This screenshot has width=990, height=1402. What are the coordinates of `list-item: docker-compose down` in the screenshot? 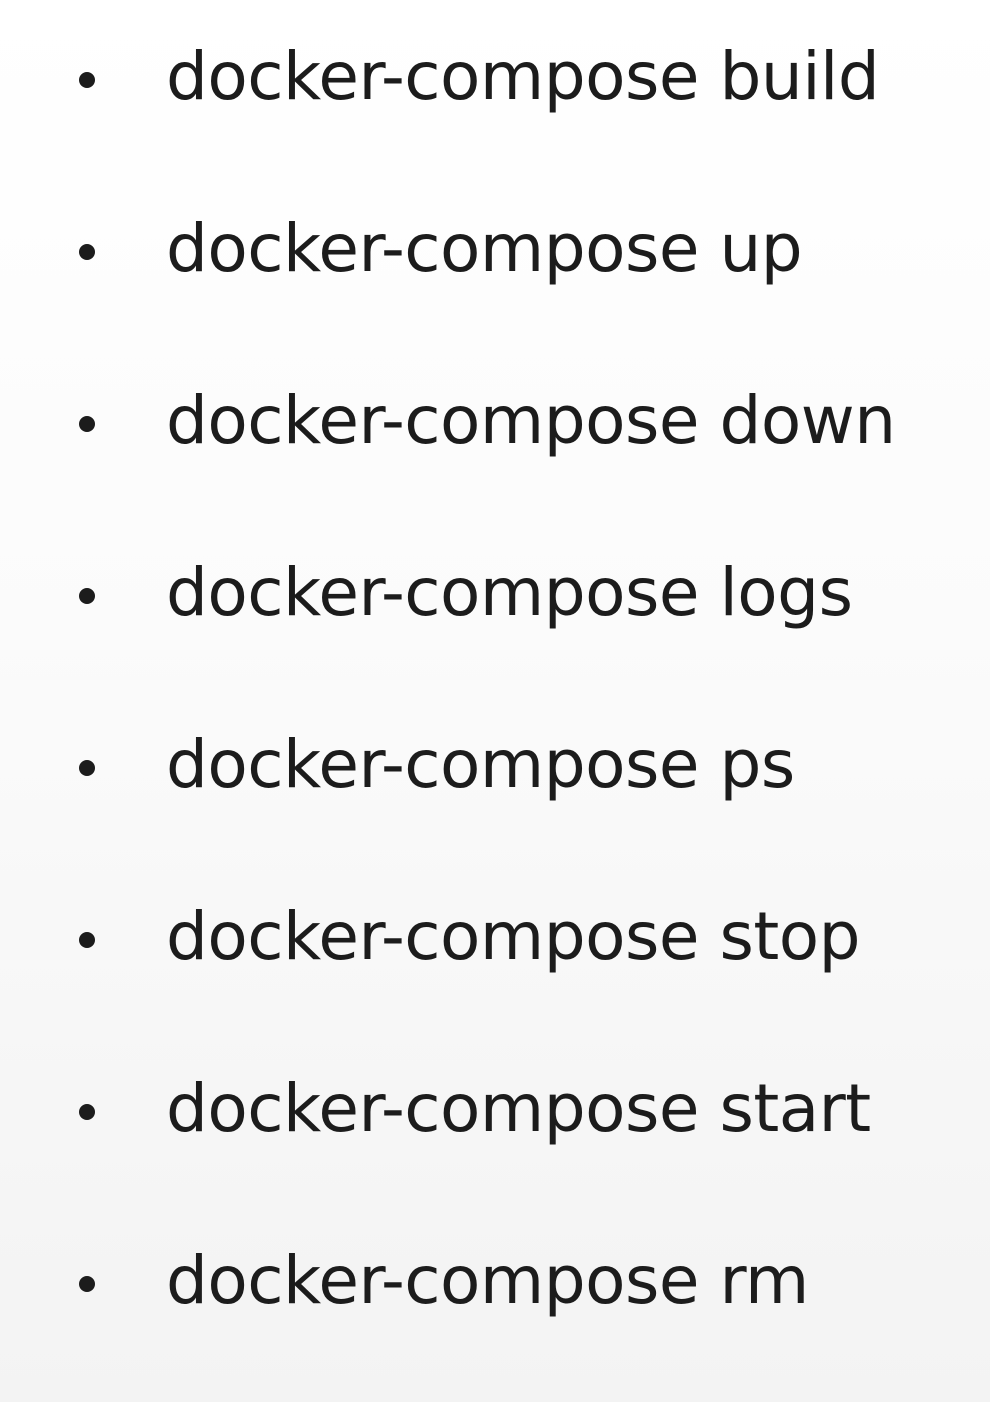 It's located at (495, 424).